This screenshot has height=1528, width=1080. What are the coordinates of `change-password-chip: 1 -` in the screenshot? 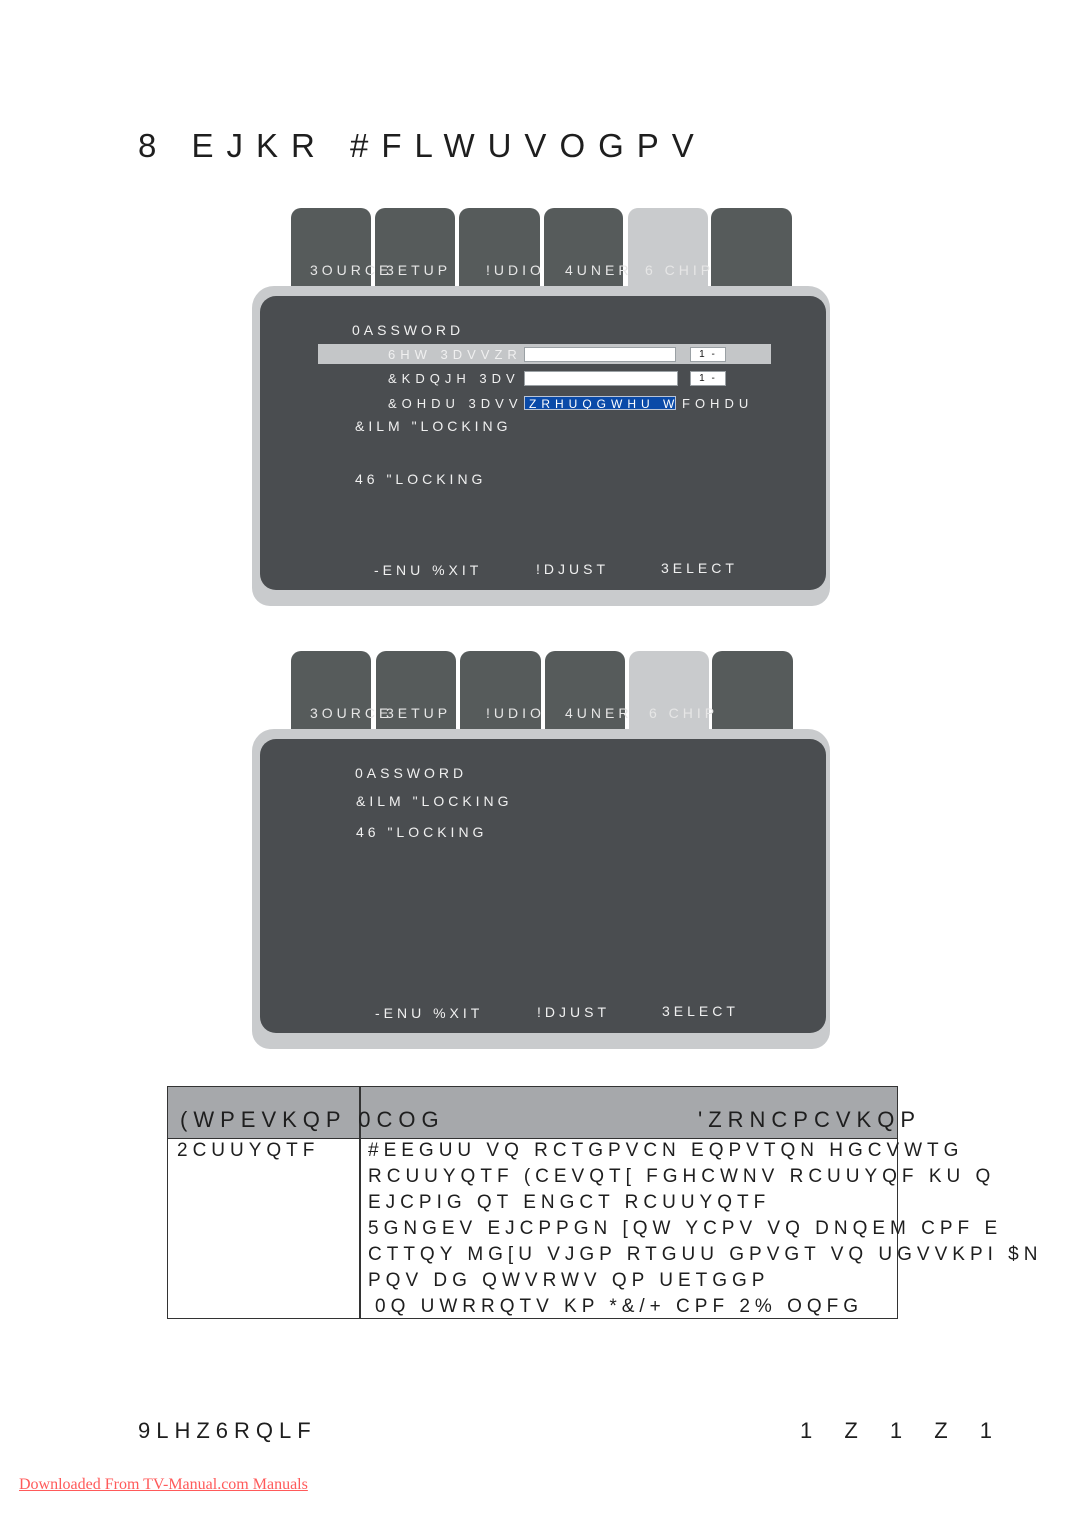 It's located at (708, 378).